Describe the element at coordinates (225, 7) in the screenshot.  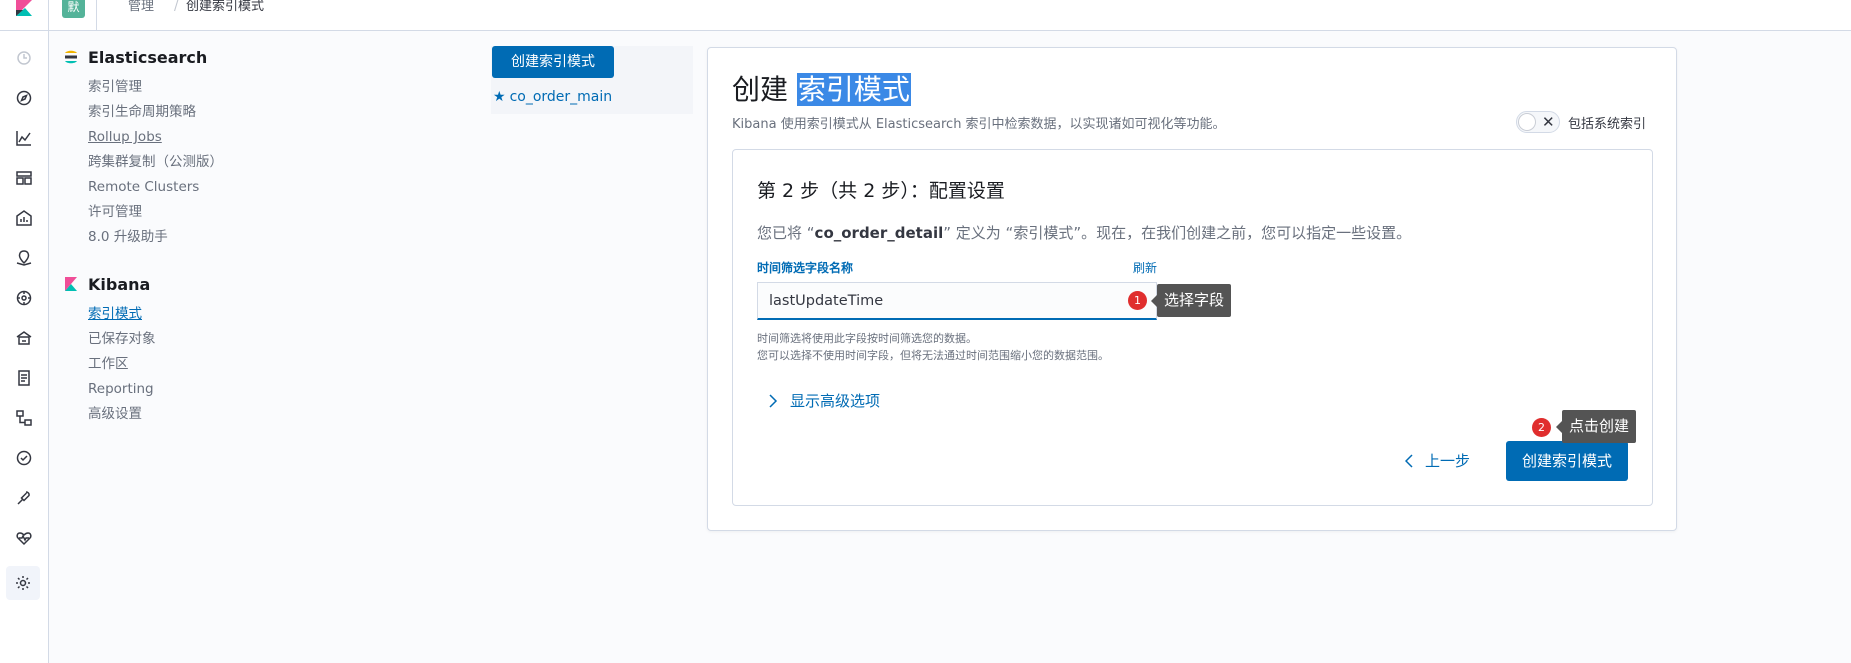
I see `breadcrumb-current: 创建索引模式` at that location.